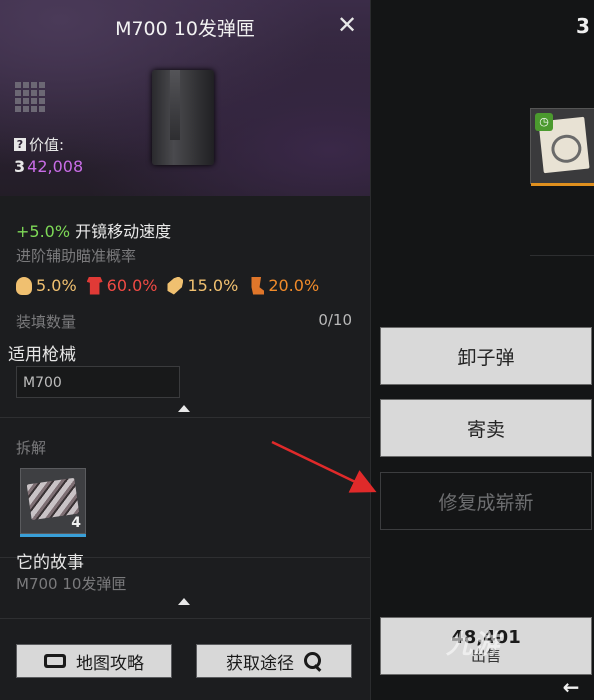 This screenshot has height=700, width=594. Describe the element at coordinates (562, 255) in the screenshot. I see `slot-divider` at that location.